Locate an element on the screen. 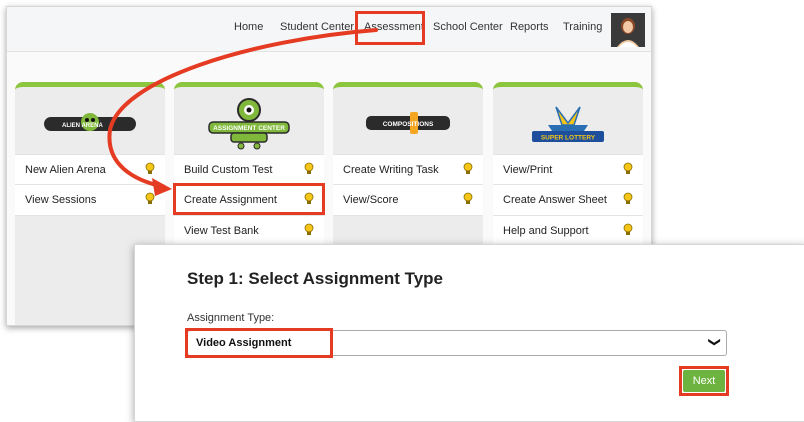  menu-item-build-custom-test: Build Custom Test is located at coordinates (249, 169).